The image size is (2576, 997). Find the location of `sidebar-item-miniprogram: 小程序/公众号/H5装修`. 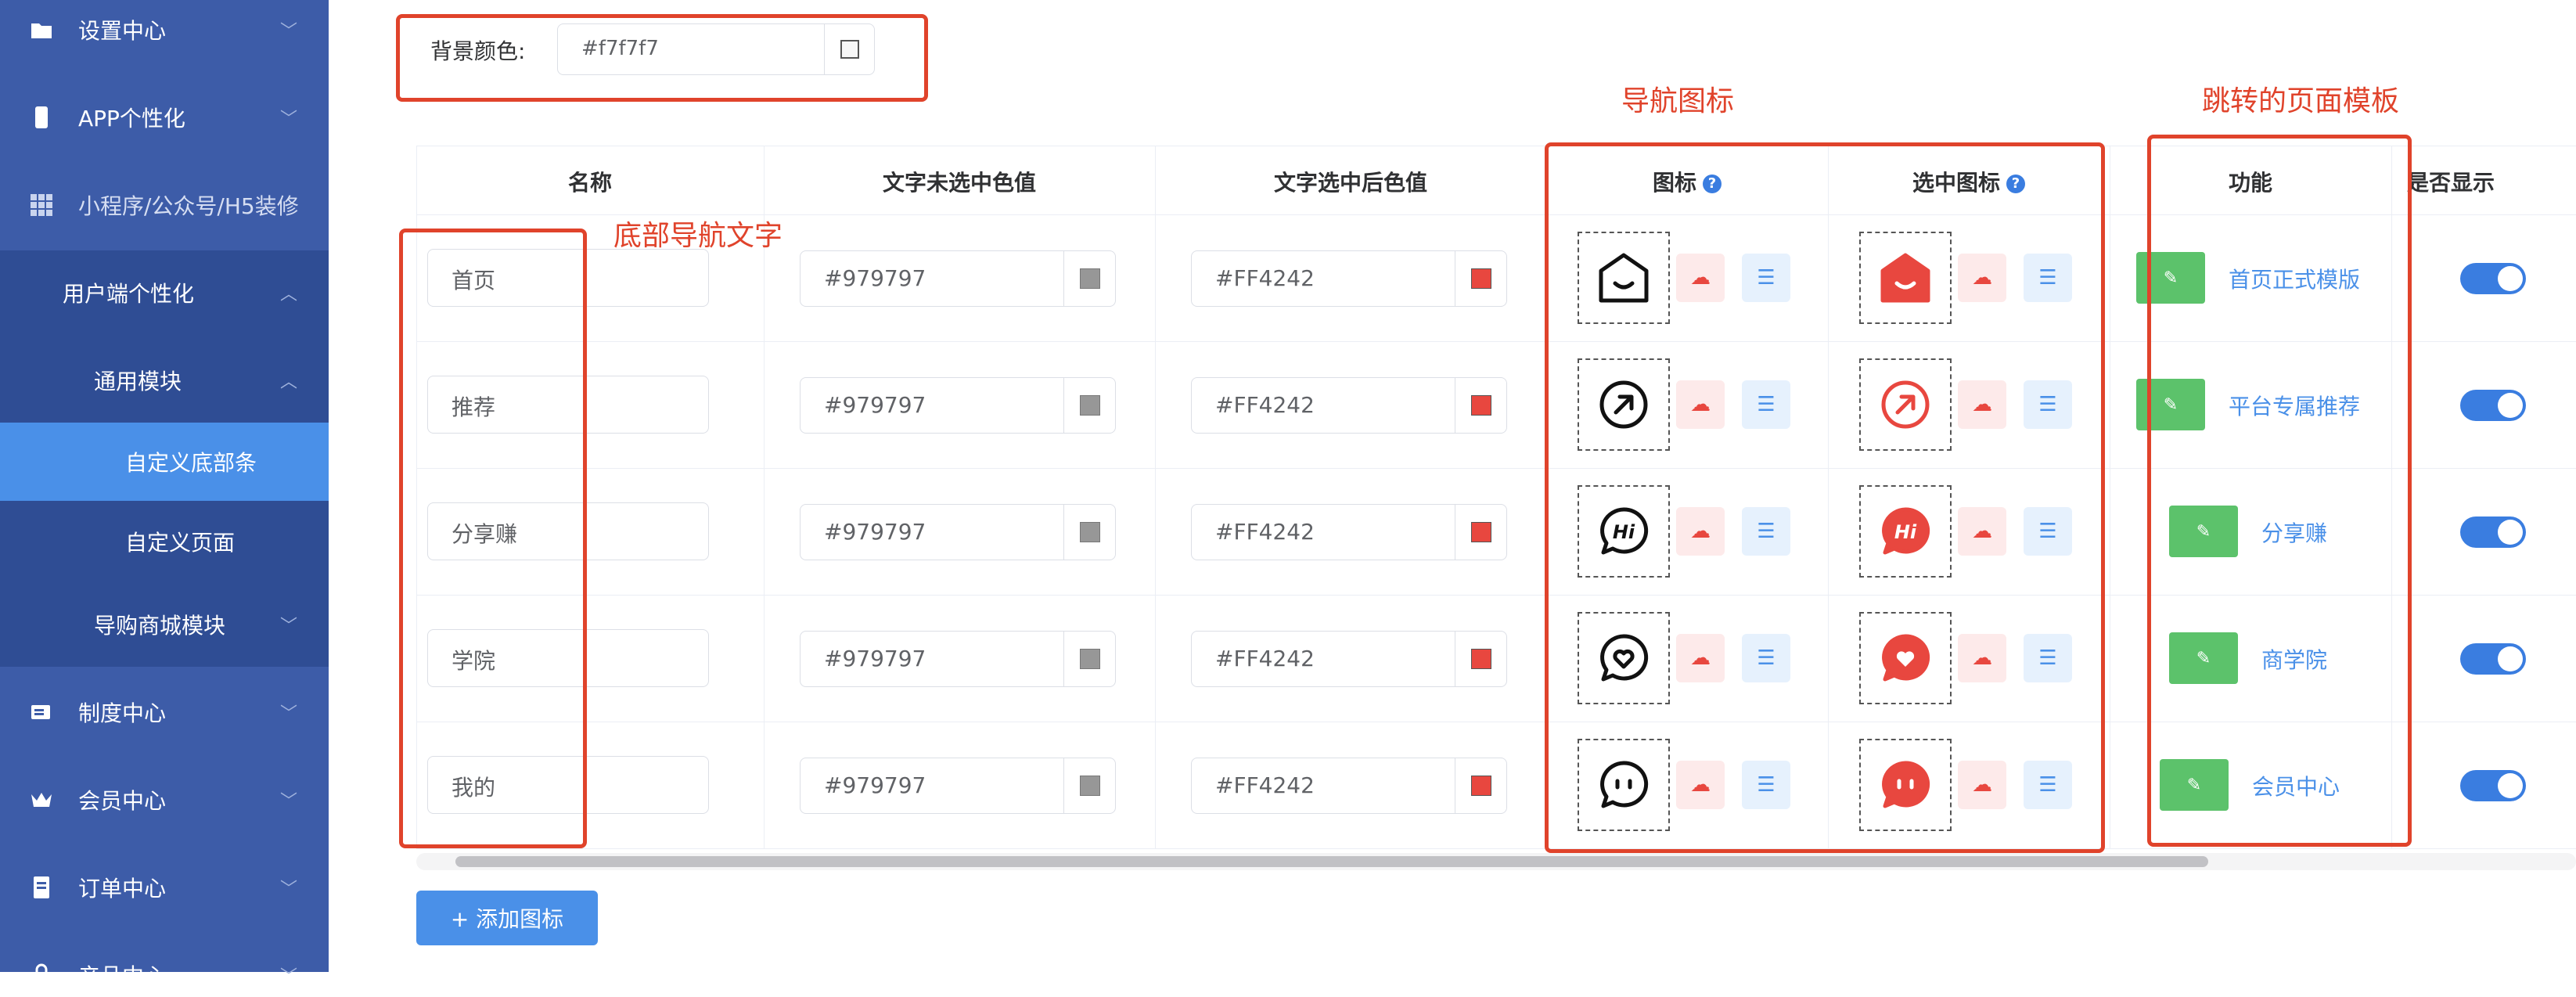

sidebar-item-miniprogram: 小程序/公众号/H5装修 is located at coordinates (165, 205).